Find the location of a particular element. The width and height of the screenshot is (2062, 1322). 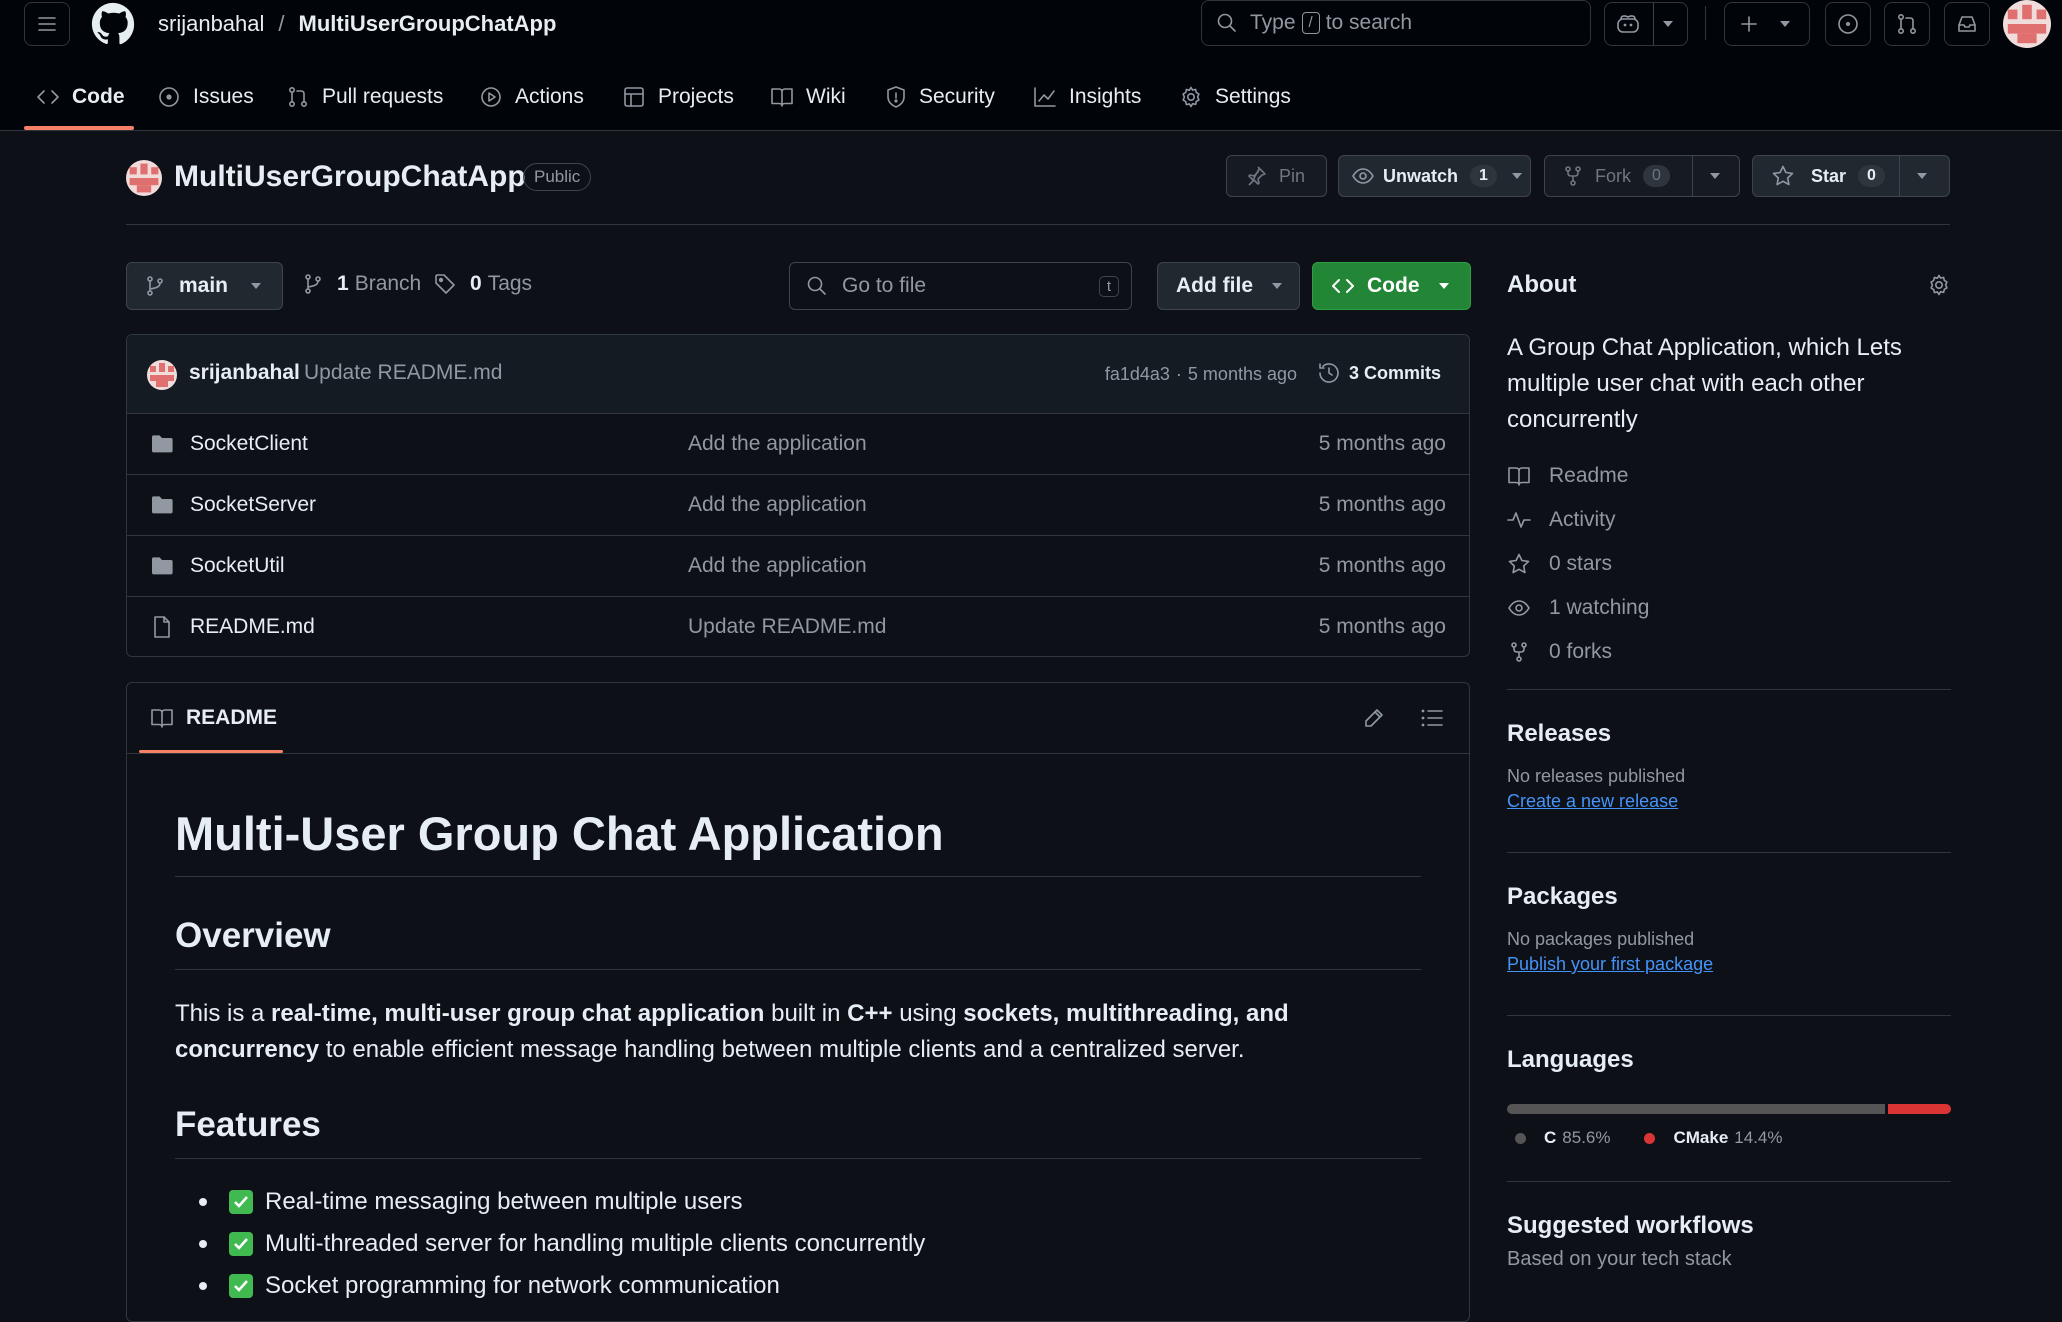

star-button: Star 0 is located at coordinates (1851, 176).